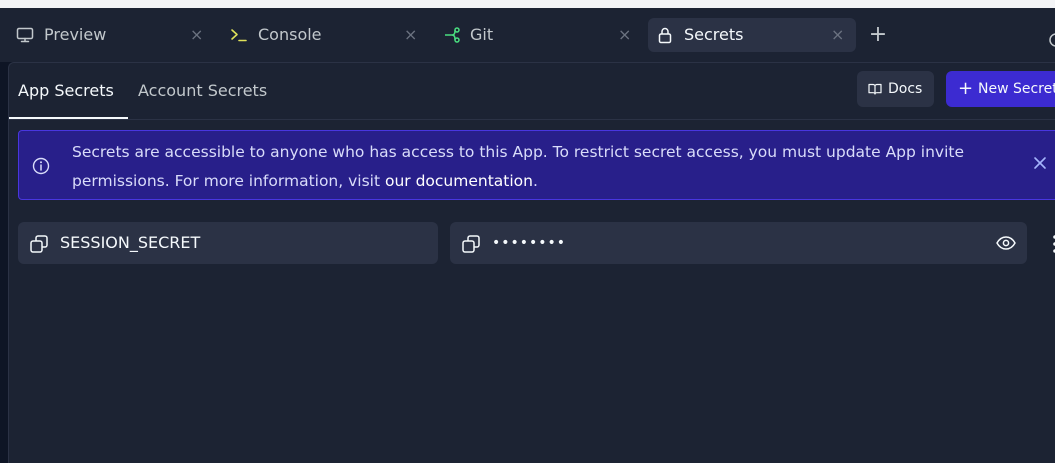  What do you see at coordinates (535, 181) in the screenshot?
I see `banner-text-end: .` at bounding box center [535, 181].